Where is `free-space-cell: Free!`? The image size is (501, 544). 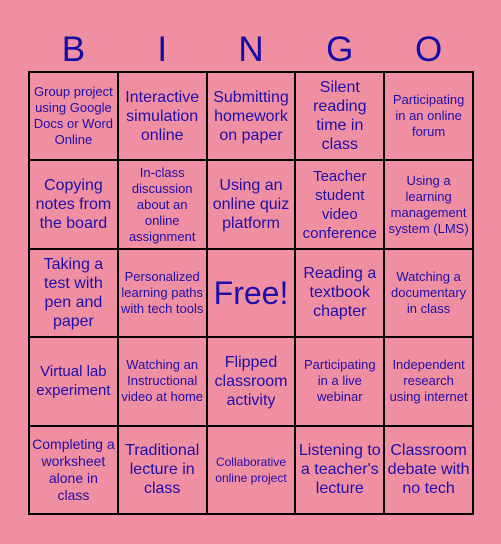 free-space-cell: Free! is located at coordinates (251, 293).